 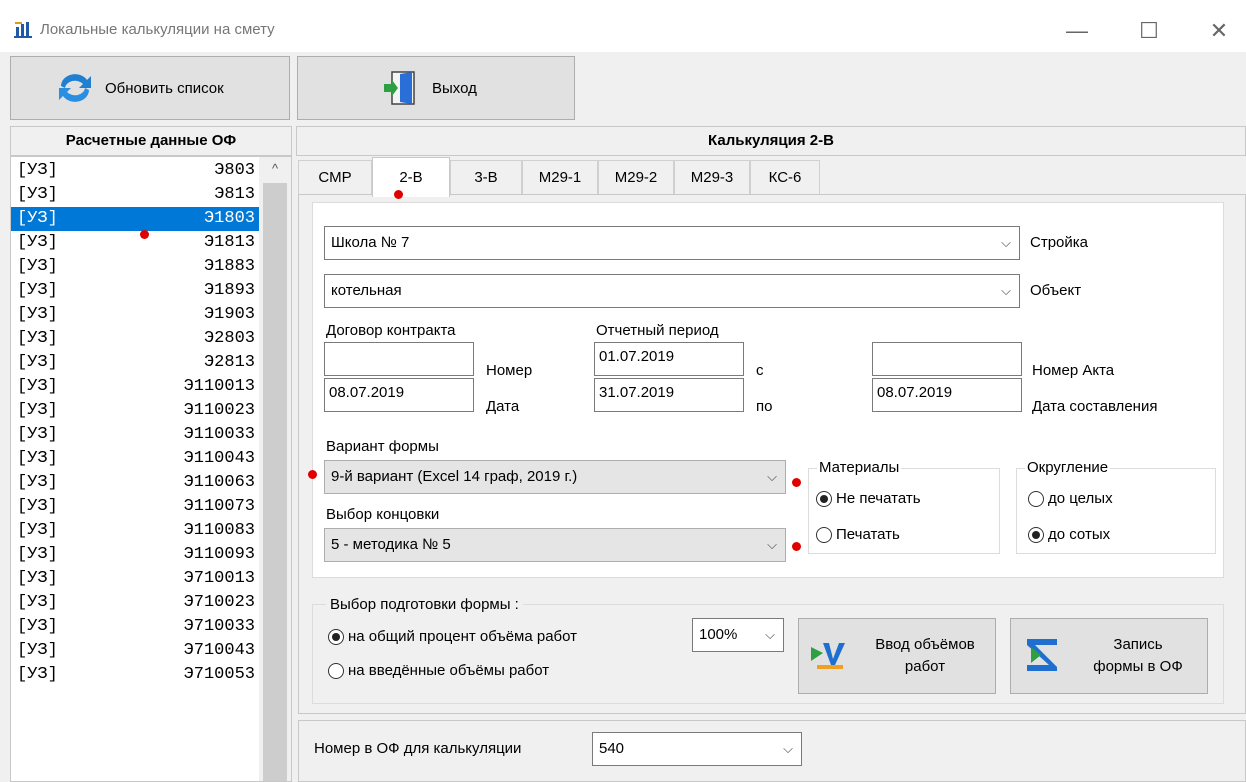 I want to click on list-item-id: Э110093, so click(x=219, y=554).